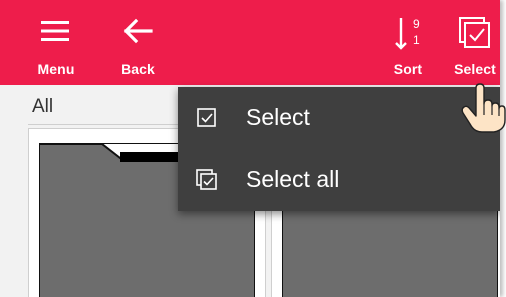  Describe the element at coordinates (278, 117) in the screenshot. I see `menu-item-select-label: Select` at that location.